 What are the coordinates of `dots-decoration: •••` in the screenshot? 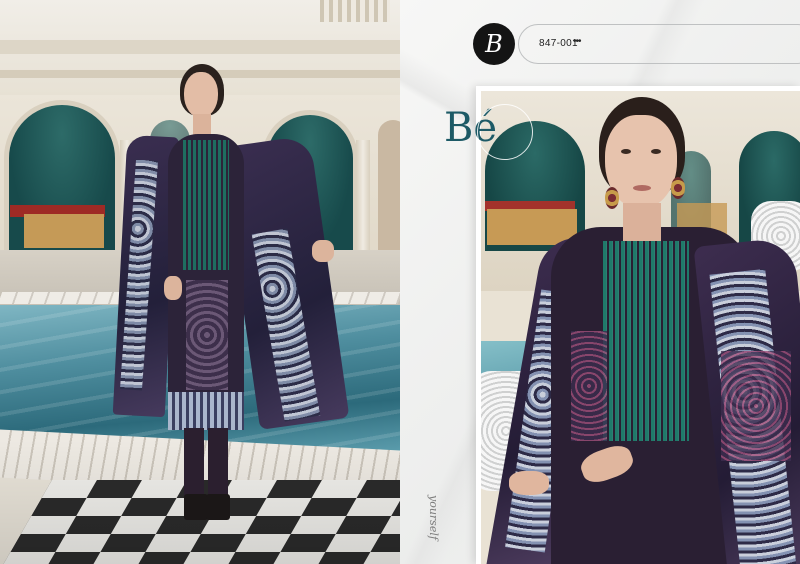 It's located at (577, 41).